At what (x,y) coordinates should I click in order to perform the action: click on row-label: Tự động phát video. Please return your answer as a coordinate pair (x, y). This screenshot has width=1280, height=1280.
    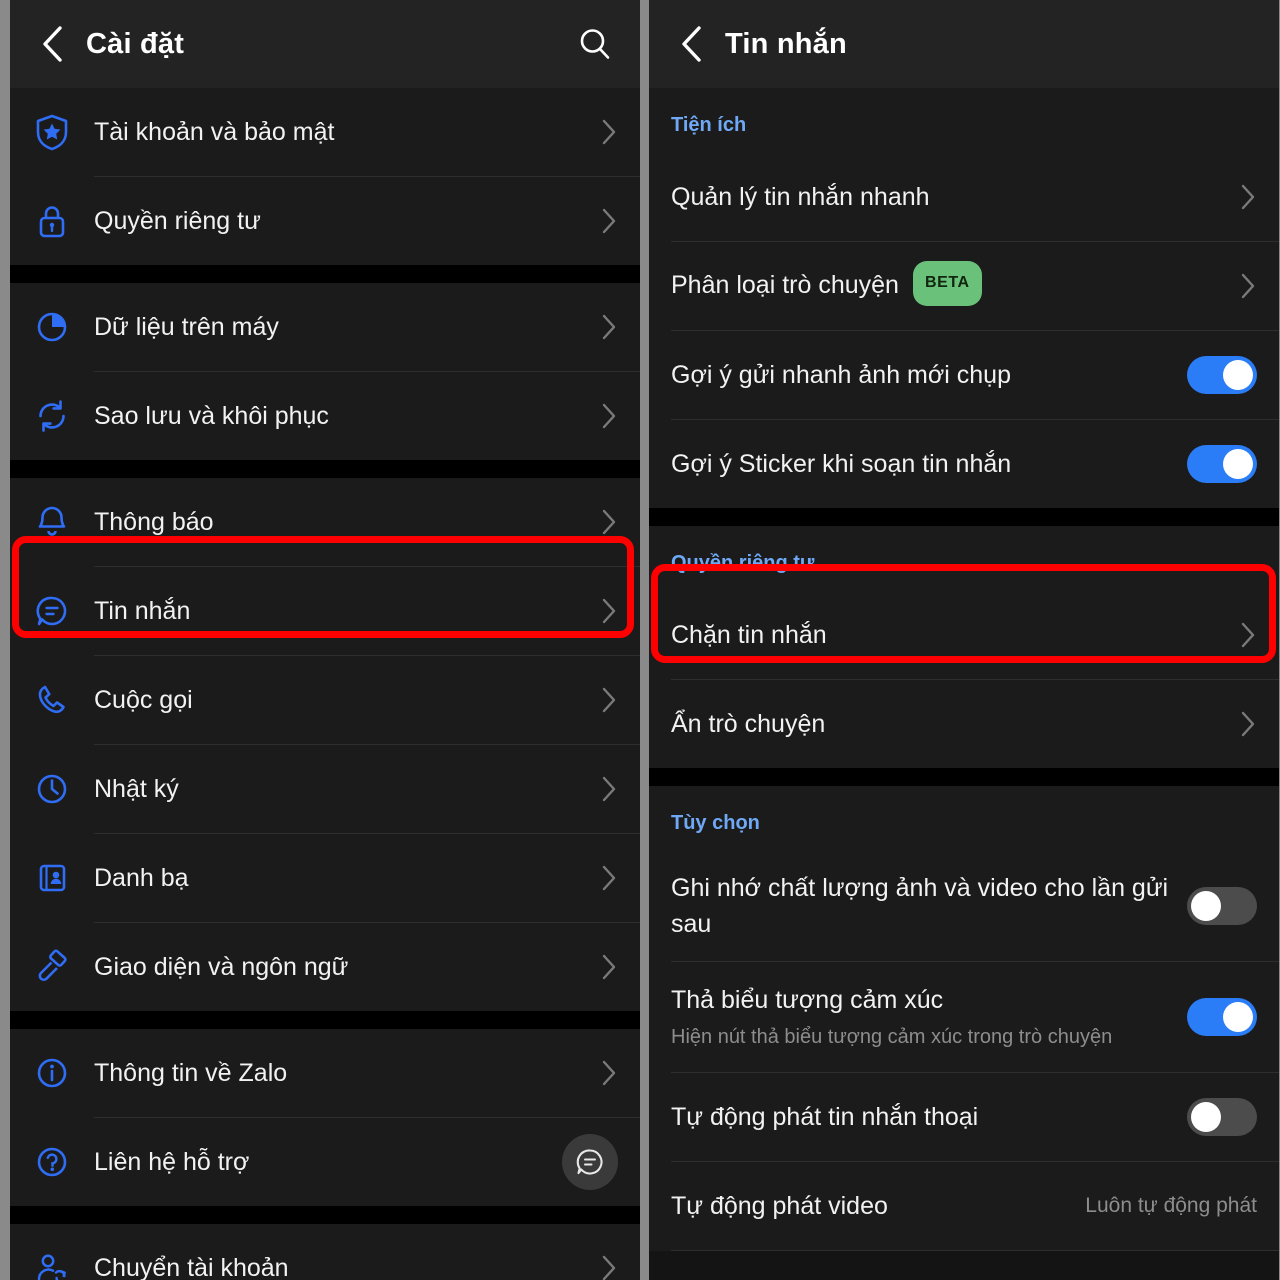
    Looking at the image, I should click on (779, 1206).